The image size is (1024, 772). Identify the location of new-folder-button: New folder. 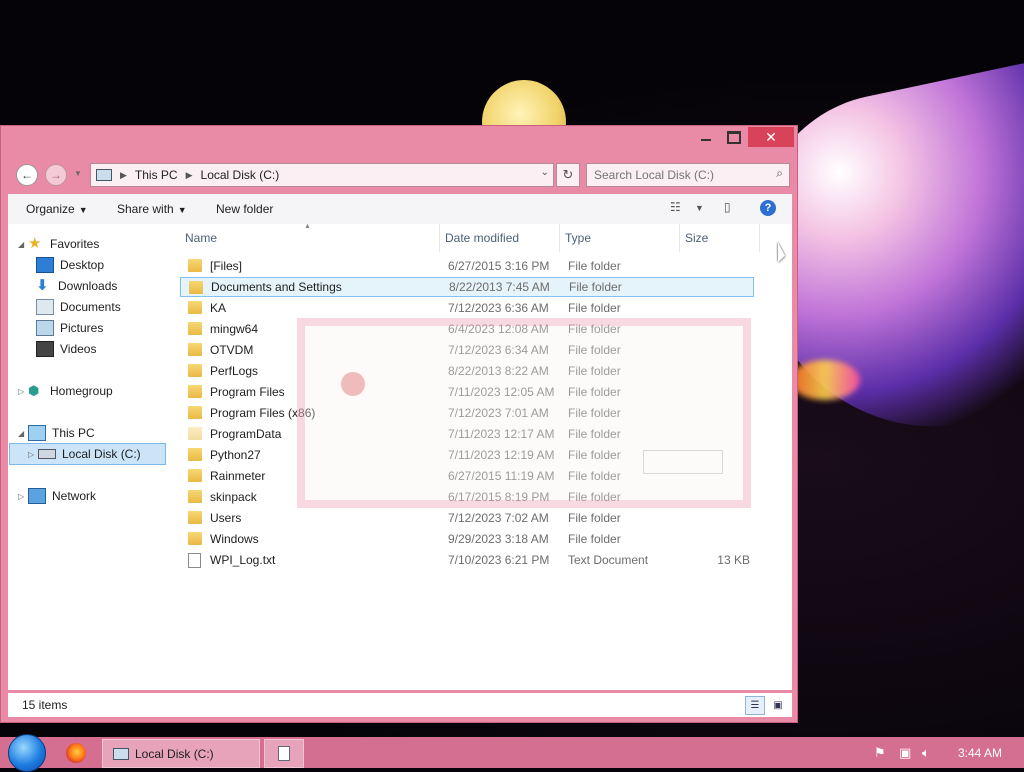
(244, 209).